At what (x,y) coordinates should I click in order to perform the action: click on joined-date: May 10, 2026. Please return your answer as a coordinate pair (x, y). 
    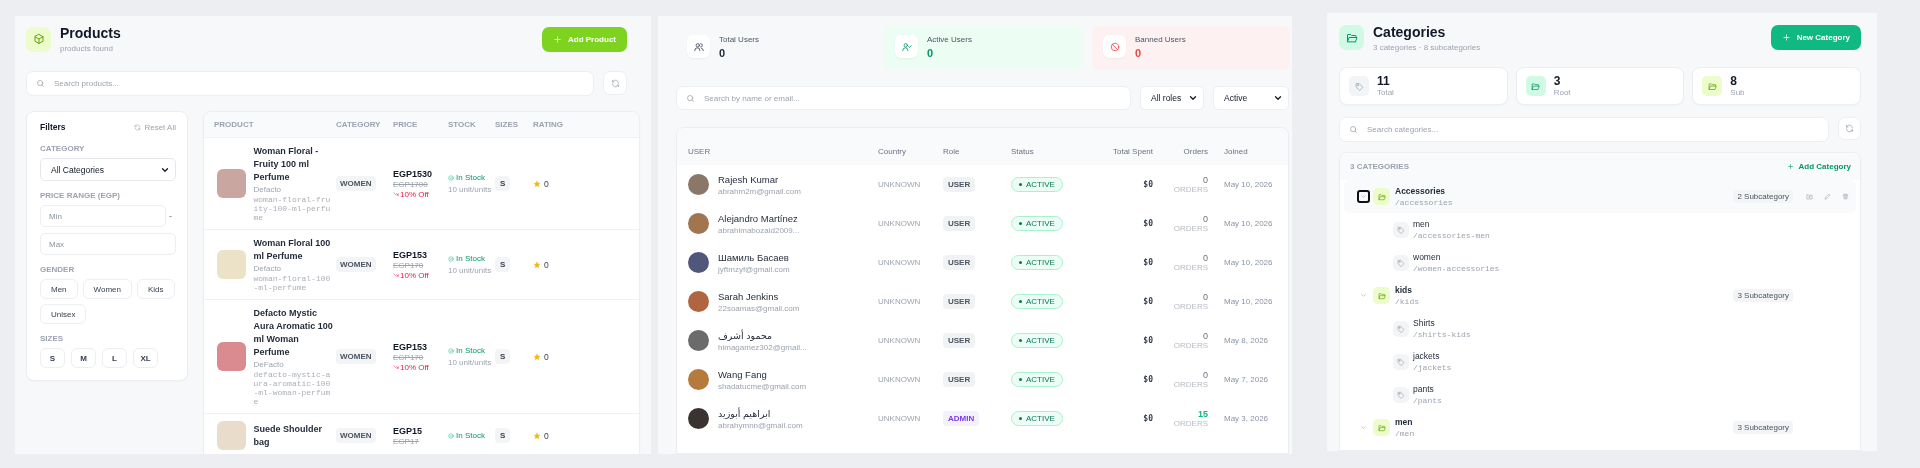
    Looking at the image, I should click on (1249, 262).